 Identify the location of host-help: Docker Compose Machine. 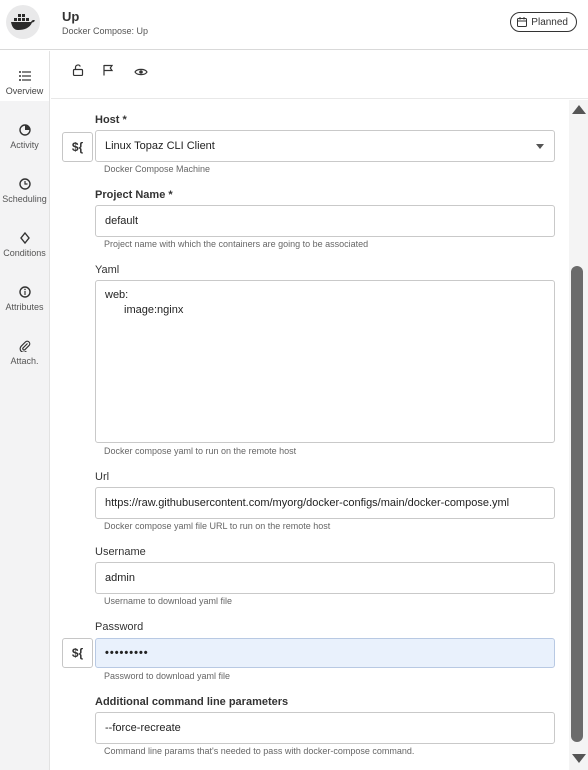
(157, 169).